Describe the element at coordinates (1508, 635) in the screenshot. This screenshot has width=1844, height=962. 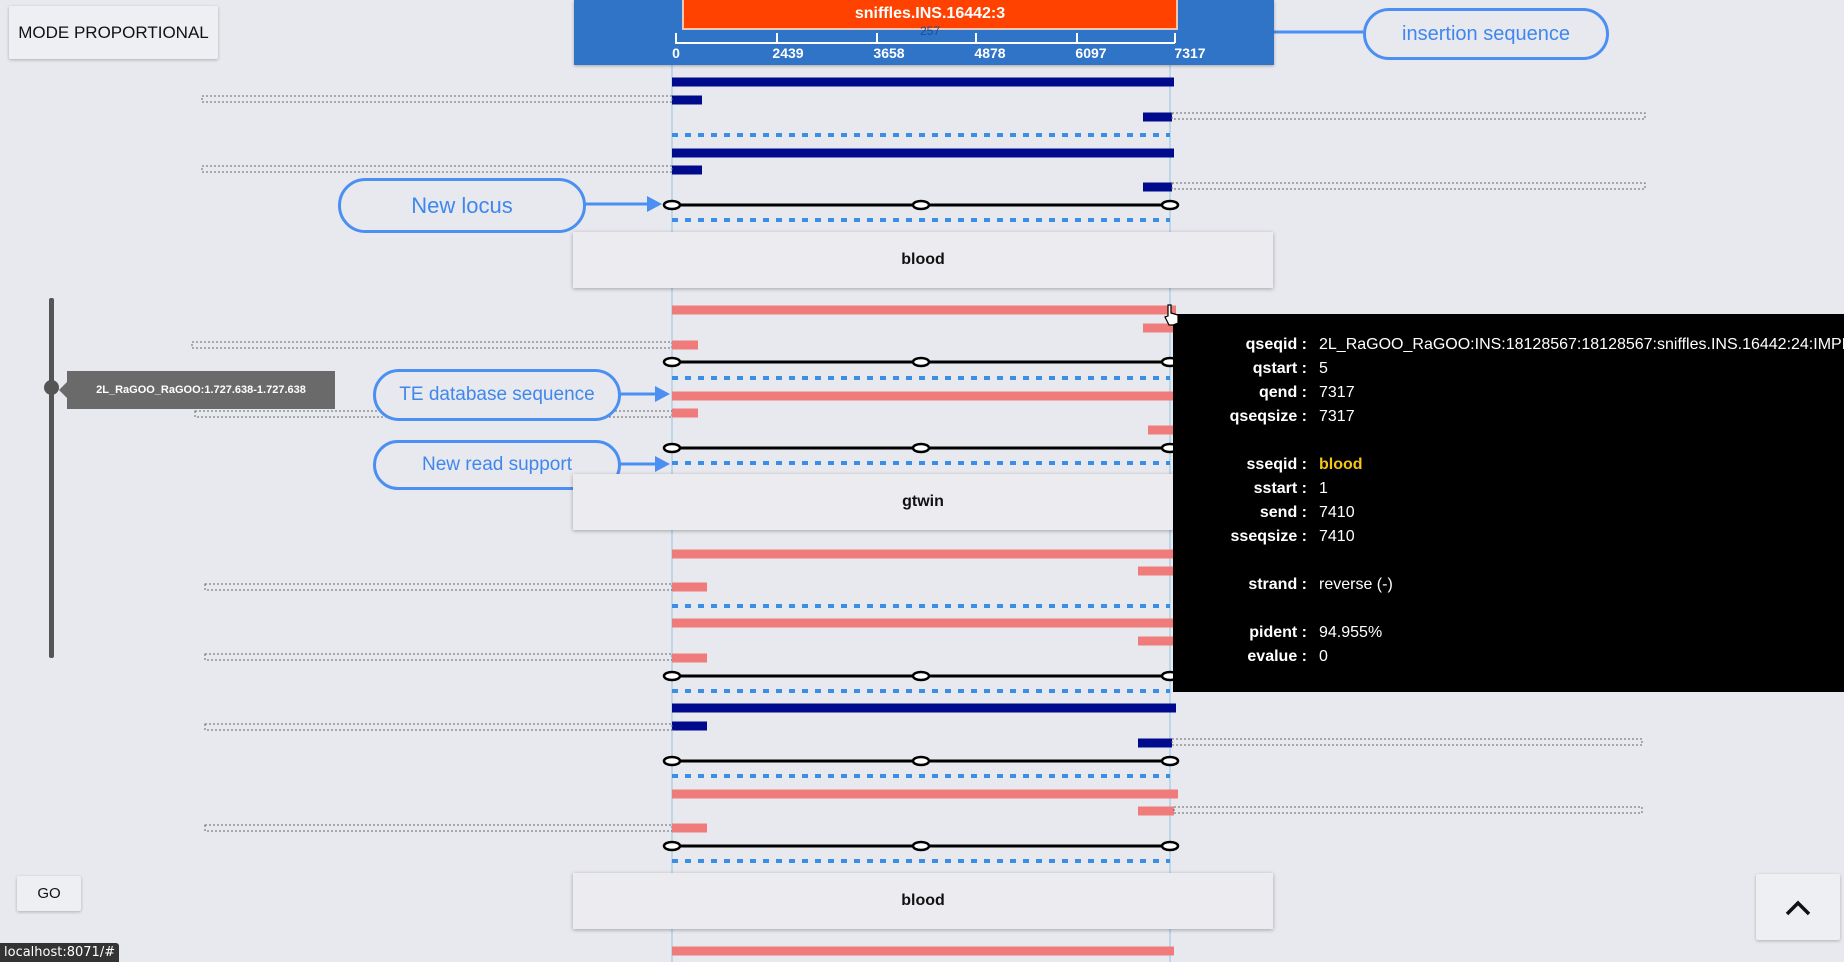
I see `tooltip-row-pident: pident : 94.955%` at that location.